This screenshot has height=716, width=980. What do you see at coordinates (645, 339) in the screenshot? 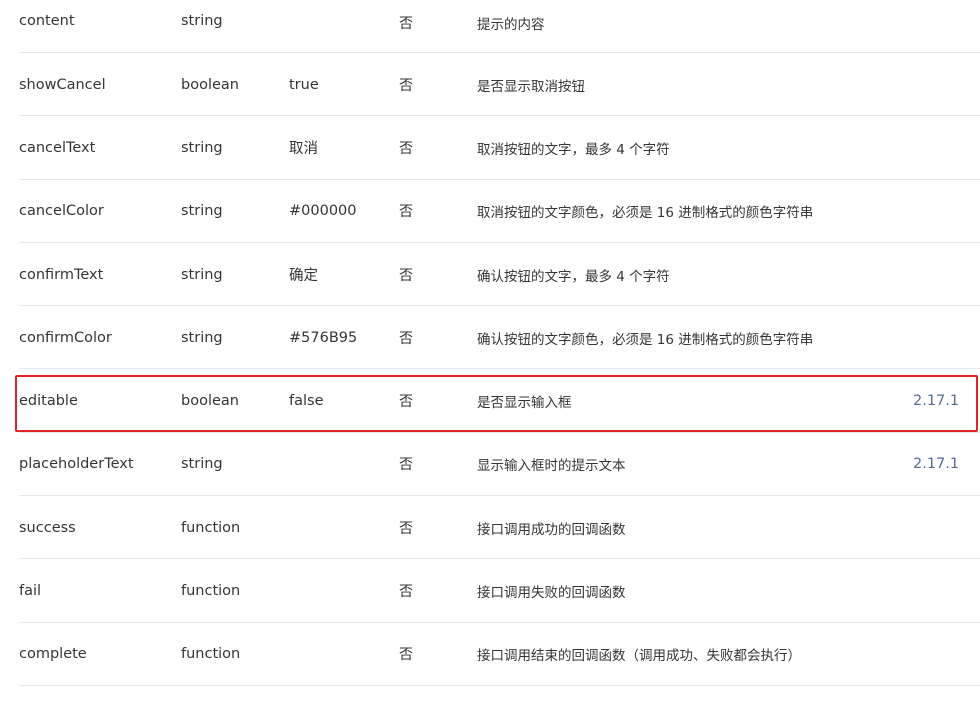
I see `param-description: 确认按钮的文字颜色，必须是 16 进制格式的颜色字符串` at bounding box center [645, 339].